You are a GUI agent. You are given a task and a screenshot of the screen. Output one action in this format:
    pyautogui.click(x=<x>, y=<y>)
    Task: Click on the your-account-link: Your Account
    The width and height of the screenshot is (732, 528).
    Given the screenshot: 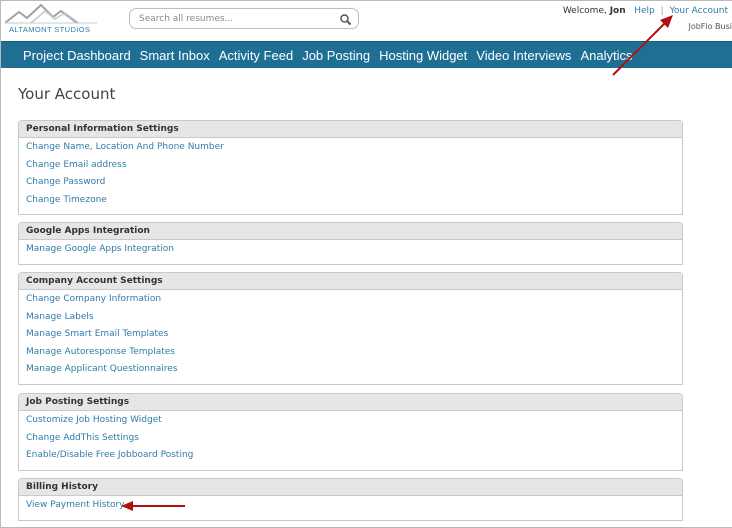 What is the action you would take?
    pyautogui.click(x=699, y=11)
    